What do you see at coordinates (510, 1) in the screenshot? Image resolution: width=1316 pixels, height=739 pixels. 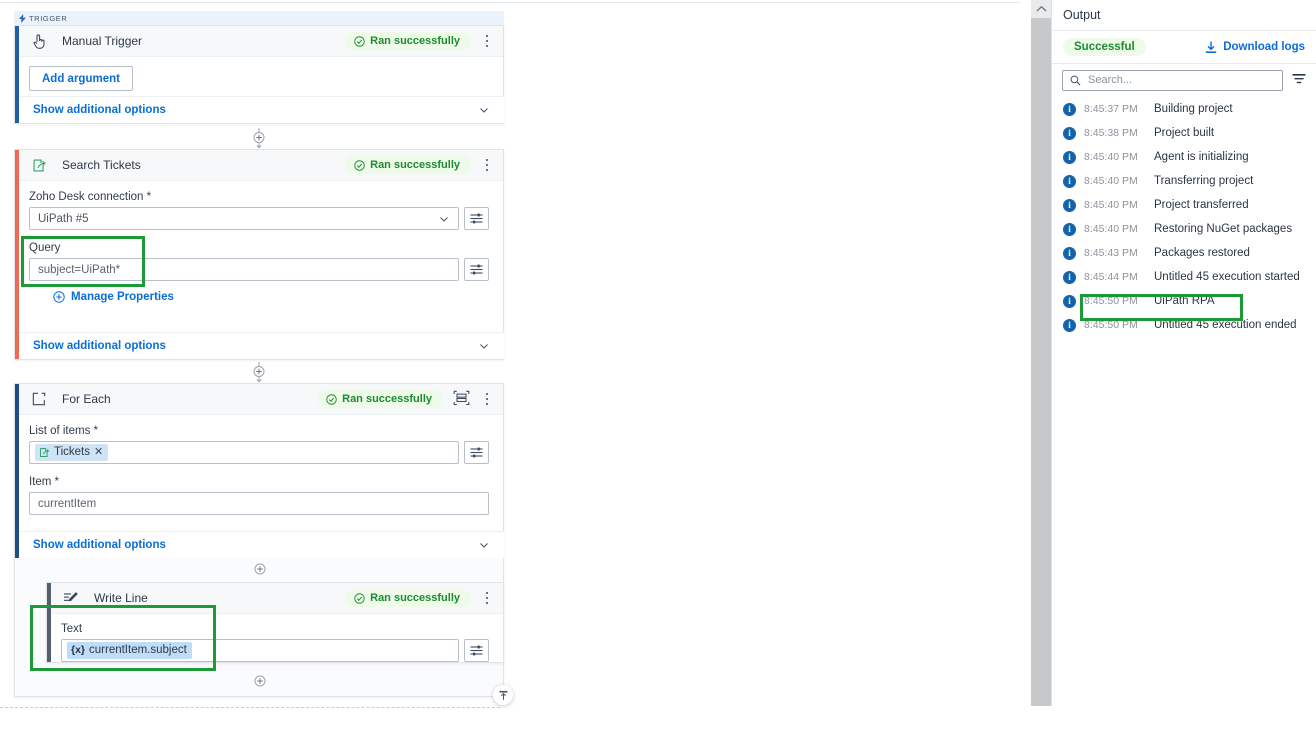 I see `top-divider` at bounding box center [510, 1].